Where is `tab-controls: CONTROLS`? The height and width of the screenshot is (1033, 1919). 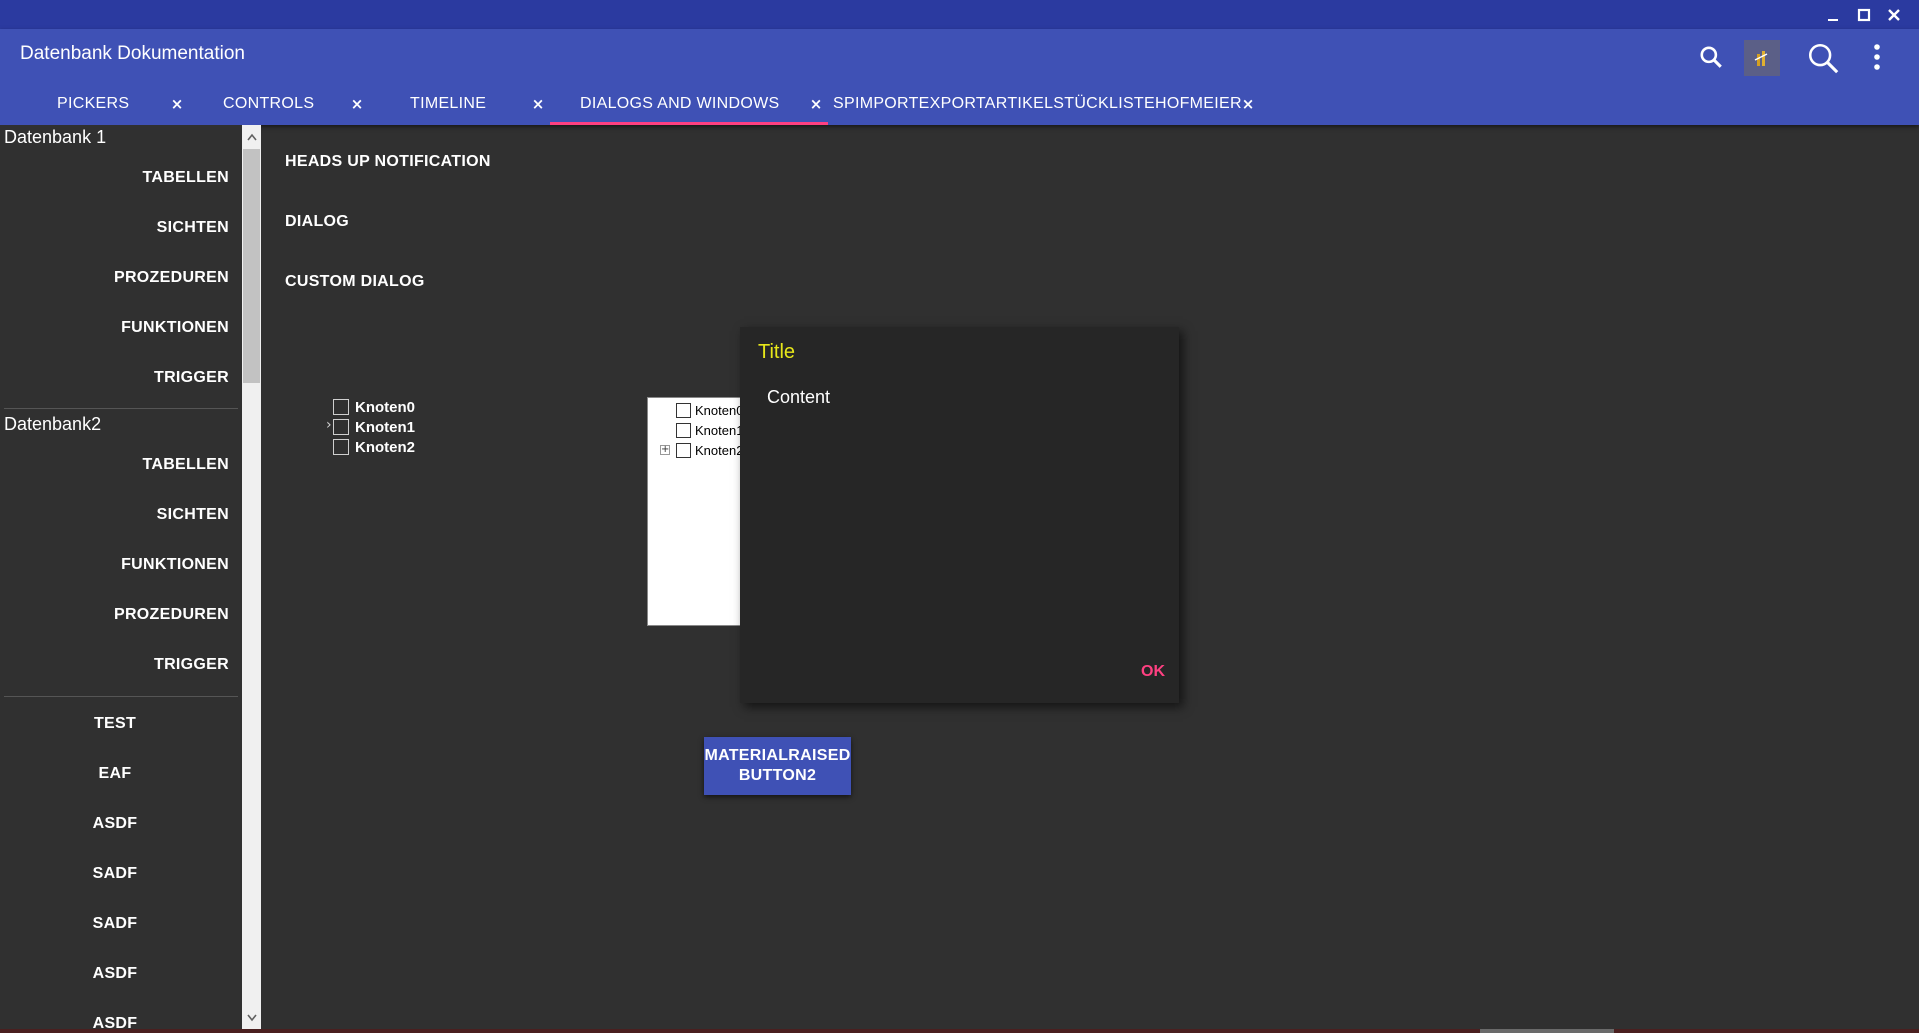 tab-controls: CONTROLS is located at coordinates (268, 104).